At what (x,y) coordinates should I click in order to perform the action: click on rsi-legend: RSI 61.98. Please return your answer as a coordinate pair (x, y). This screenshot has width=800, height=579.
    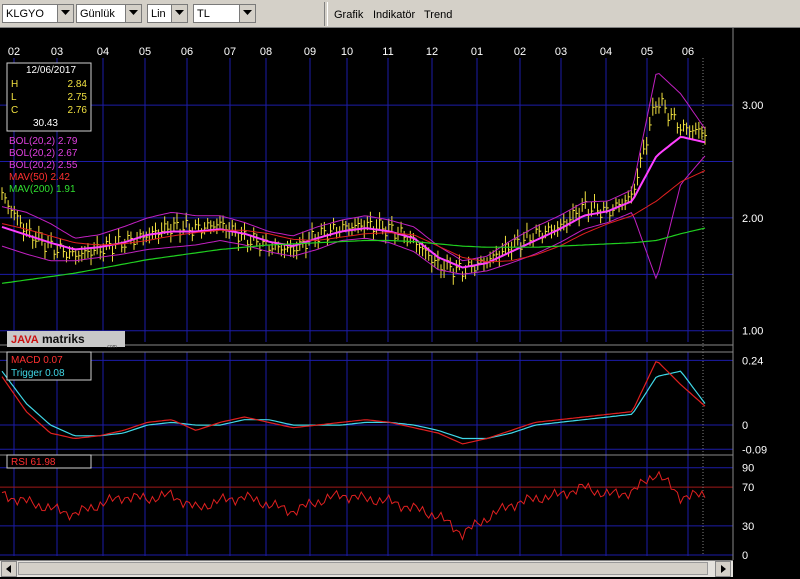
    Looking at the image, I should click on (49, 461).